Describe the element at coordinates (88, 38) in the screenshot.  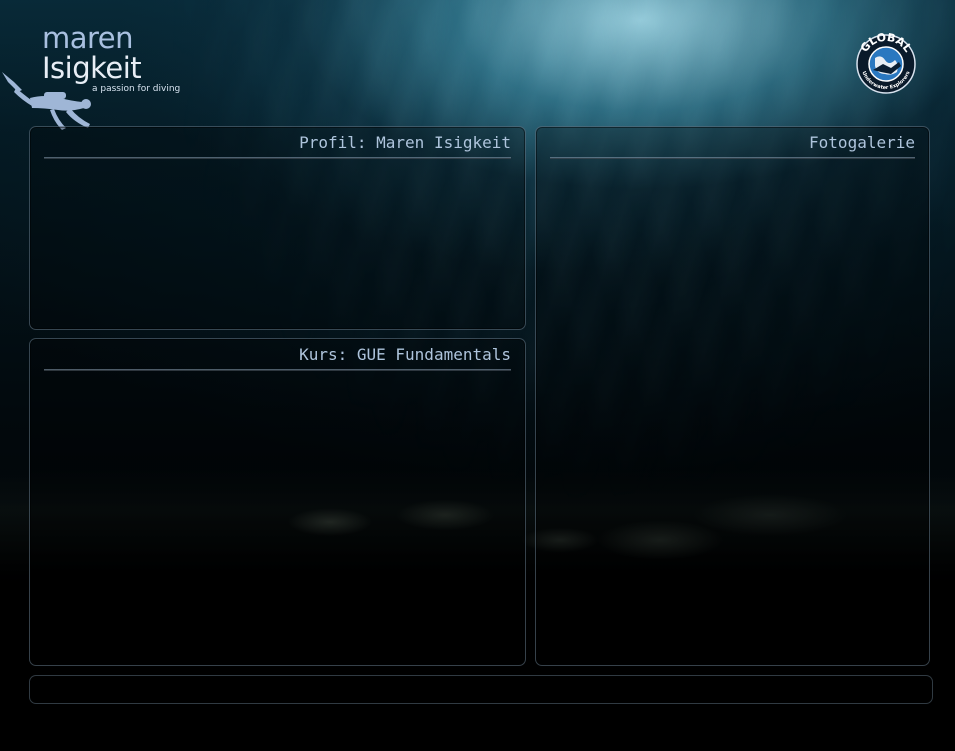
I see `logo-first-name: maren` at that location.